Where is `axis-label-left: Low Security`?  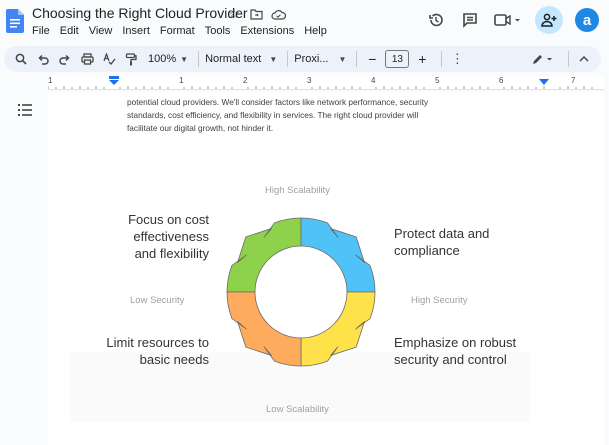 axis-label-left: Low Security is located at coordinates (157, 300).